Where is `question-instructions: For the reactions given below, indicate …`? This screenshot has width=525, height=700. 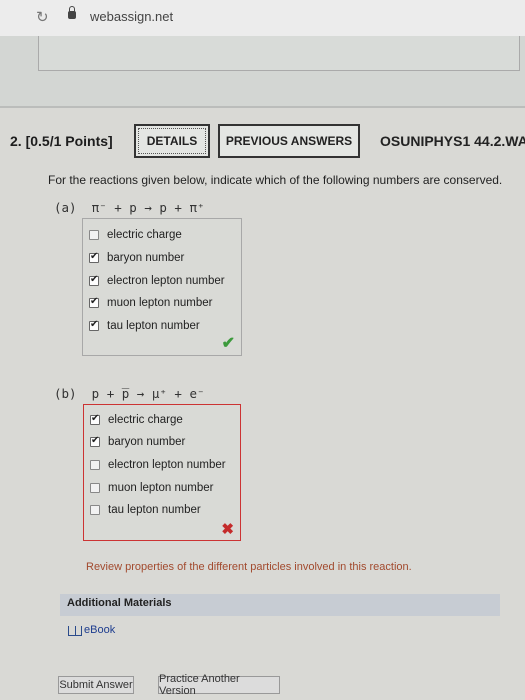 question-instructions: For the reactions given below, indicate … is located at coordinates (275, 180).